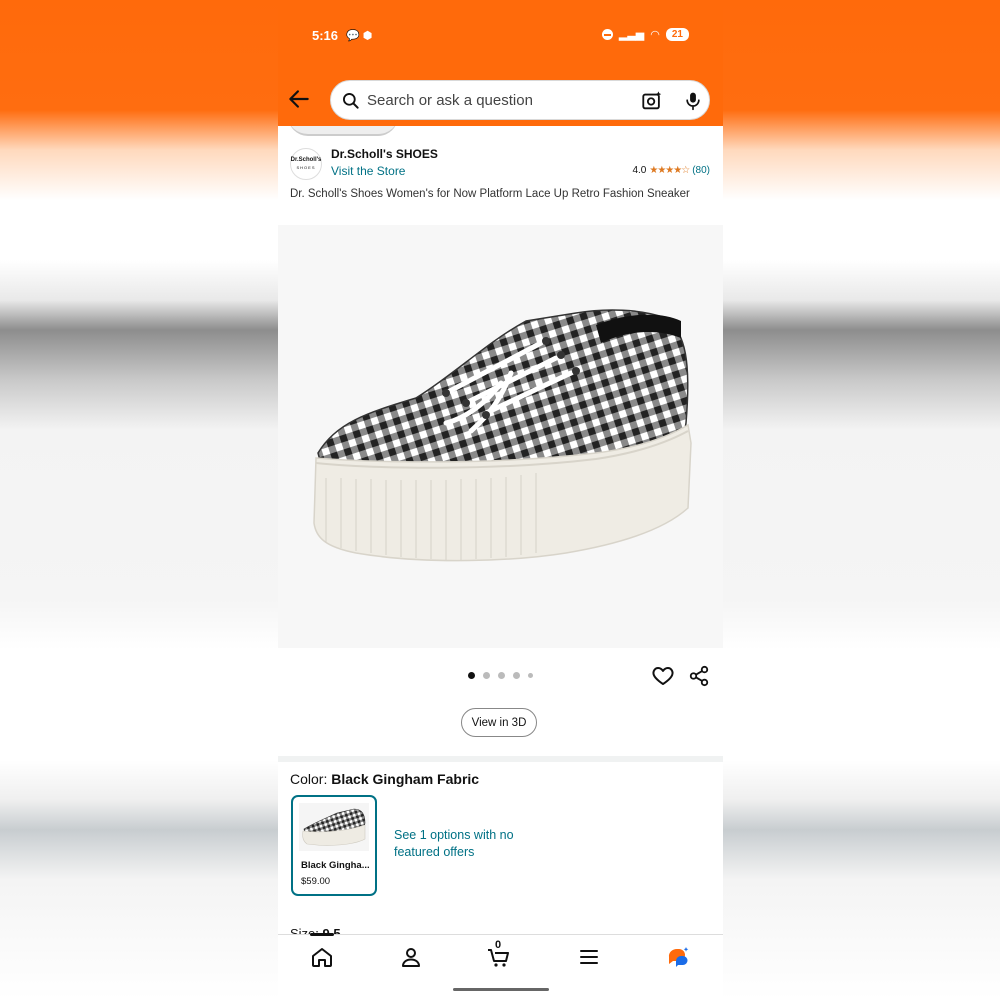 The image size is (1000, 1000). I want to click on notification-icons: 💬 ⬢, so click(359, 36).